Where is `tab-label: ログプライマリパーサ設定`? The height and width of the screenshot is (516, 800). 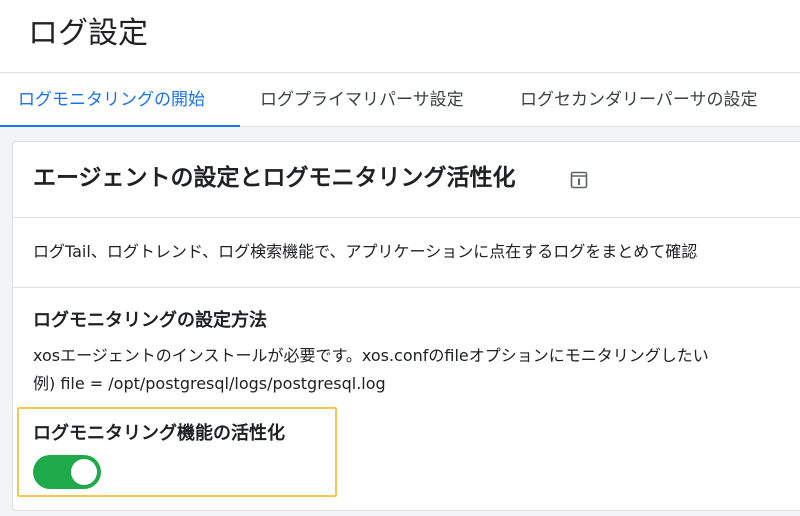 tab-label: ログプライマリパーサ設定 is located at coordinates (362, 100).